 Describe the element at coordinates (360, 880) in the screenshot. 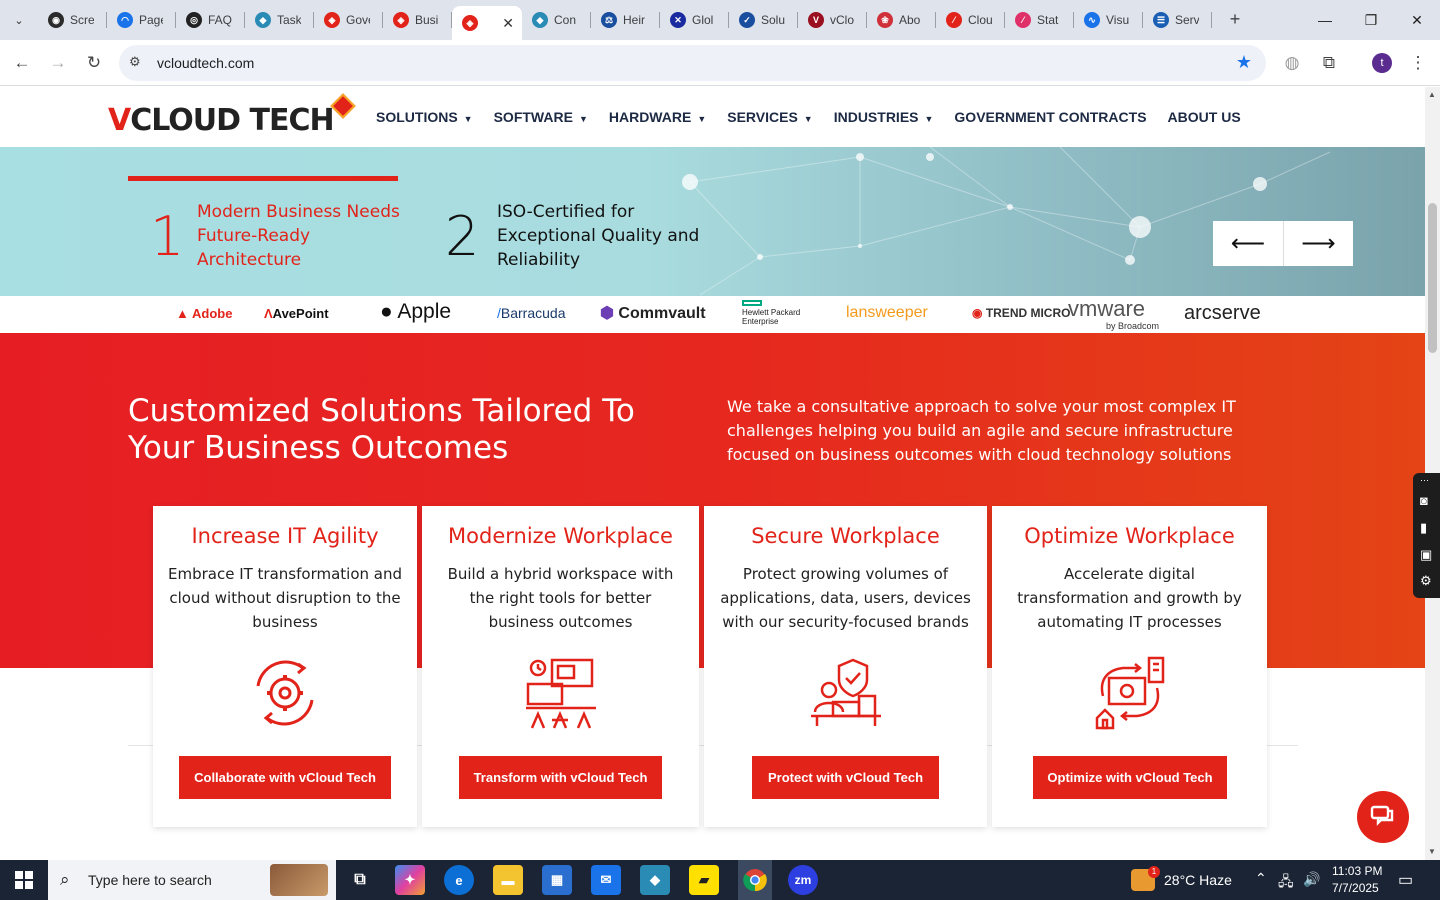

I see `task-view-icon: ⧉` at that location.